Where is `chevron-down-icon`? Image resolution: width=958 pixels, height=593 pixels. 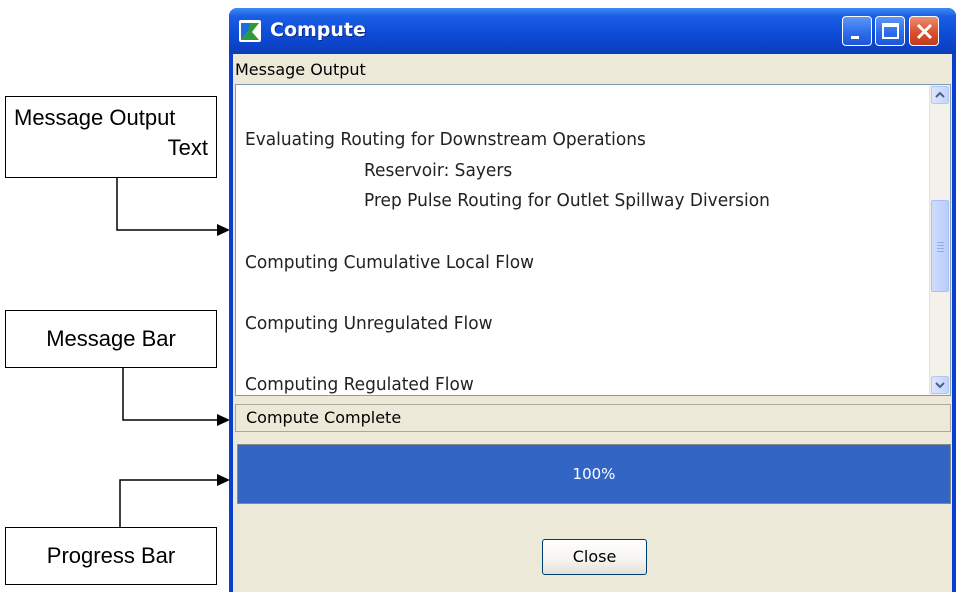 chevron-down-icon is located at coordinates (940, 385).